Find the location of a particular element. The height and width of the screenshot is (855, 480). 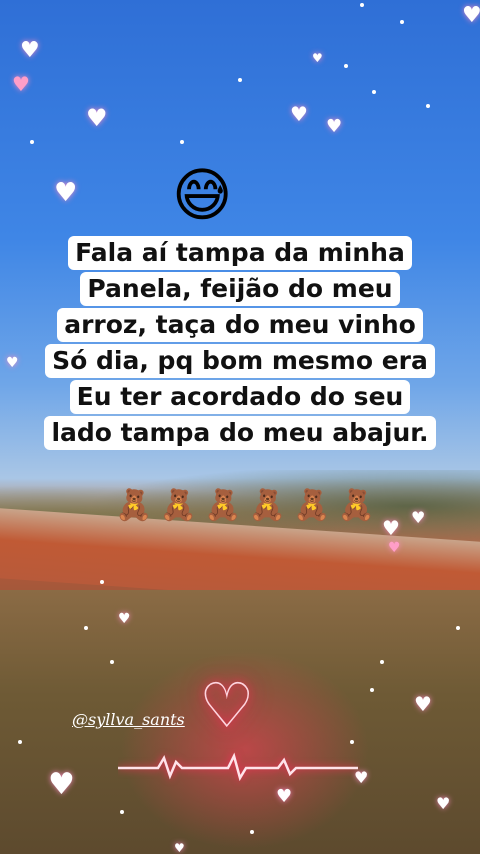

message-line: arroz, taça do meu vinho is located at coordinates (240, 325).